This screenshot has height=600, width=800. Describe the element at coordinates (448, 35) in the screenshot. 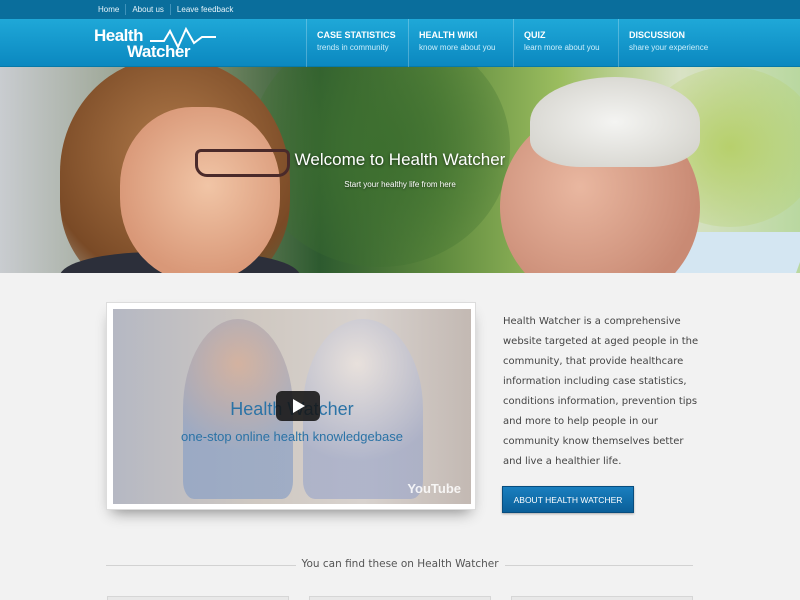

I see `nav-title: HEALTH WIKI` at that location.